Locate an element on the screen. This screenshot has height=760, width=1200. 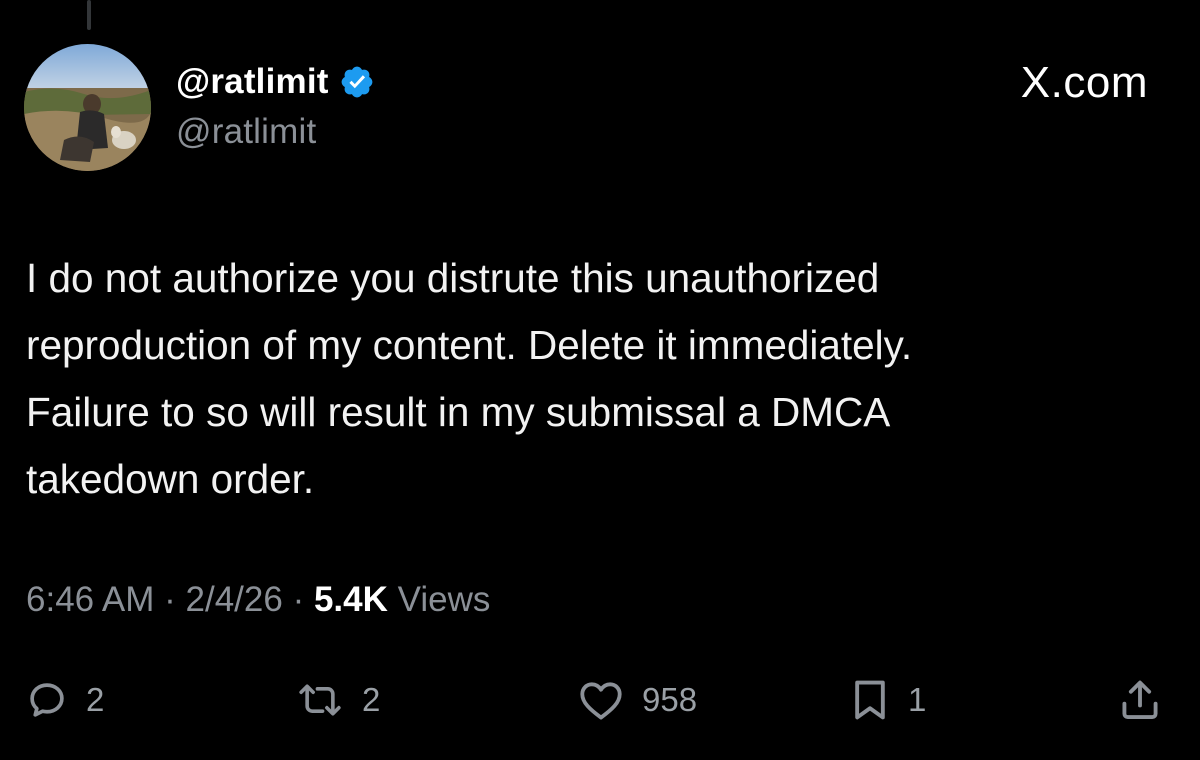
reply-bubble-icon is located at coordinates (47, 700).